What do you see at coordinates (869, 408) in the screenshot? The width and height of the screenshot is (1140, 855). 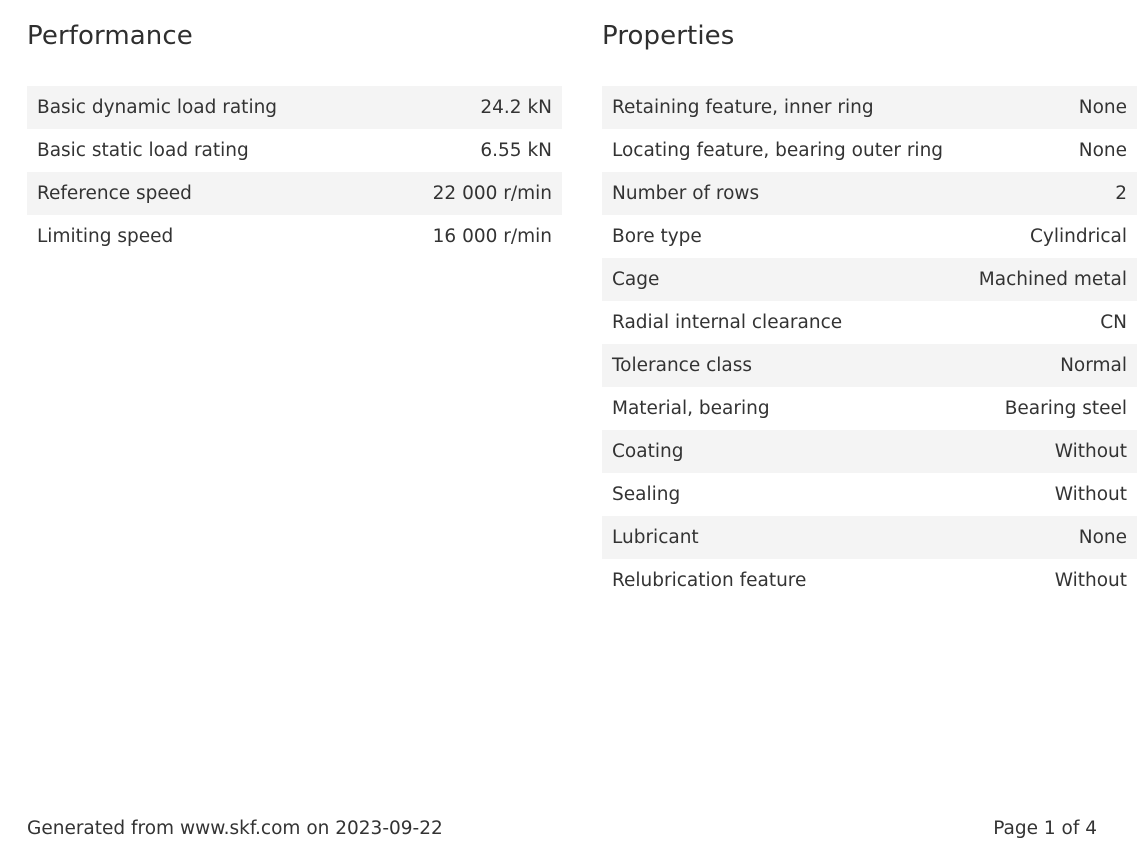 I see `table-row: Material, bearing Bearing steel` at bounding box center [869, 408].